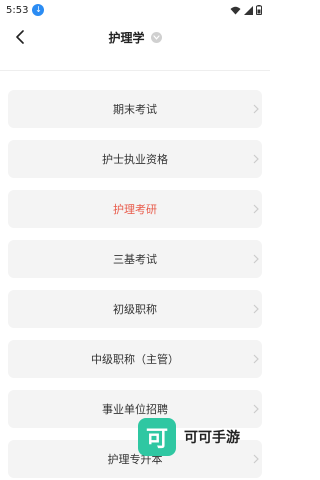 The height and width of the screenshot is (480, 320). I want to click on list-item-label: 初级职称, so click(135, 309).